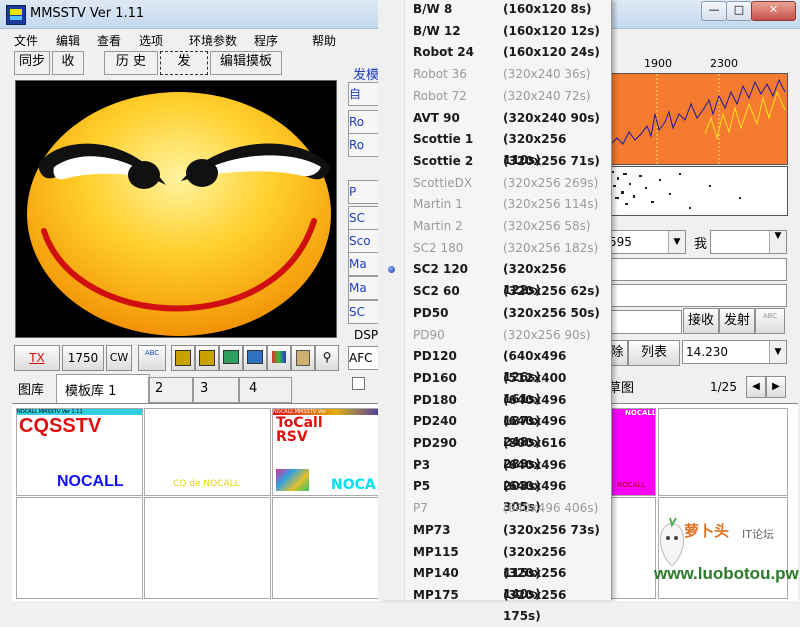 The width and height of the screenshot is (800, 627). Describe the element at coordinates (508, 430) in the screenshot. I see `mode-menu-item: PD240 (640x496 248s)` at that location.